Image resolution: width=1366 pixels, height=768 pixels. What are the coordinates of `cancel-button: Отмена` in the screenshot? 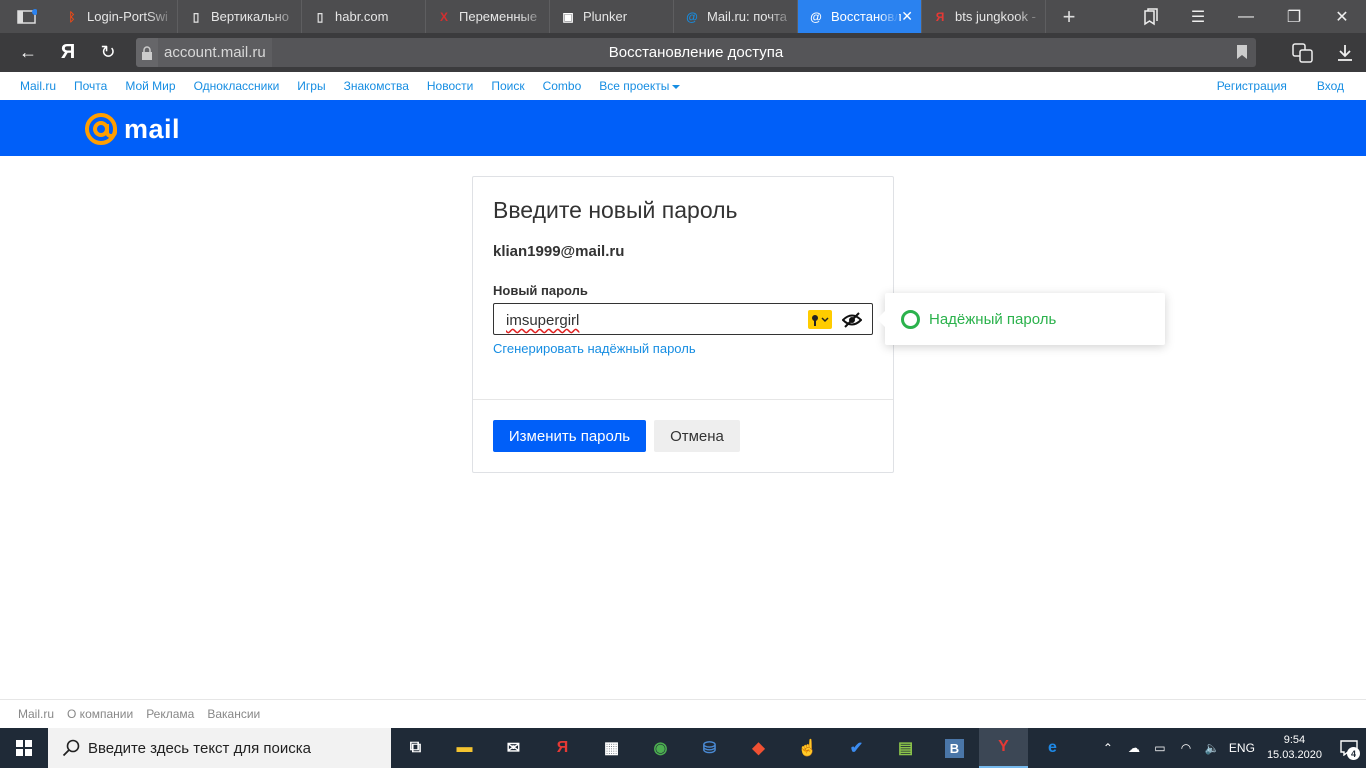 It's located at (697, 436).